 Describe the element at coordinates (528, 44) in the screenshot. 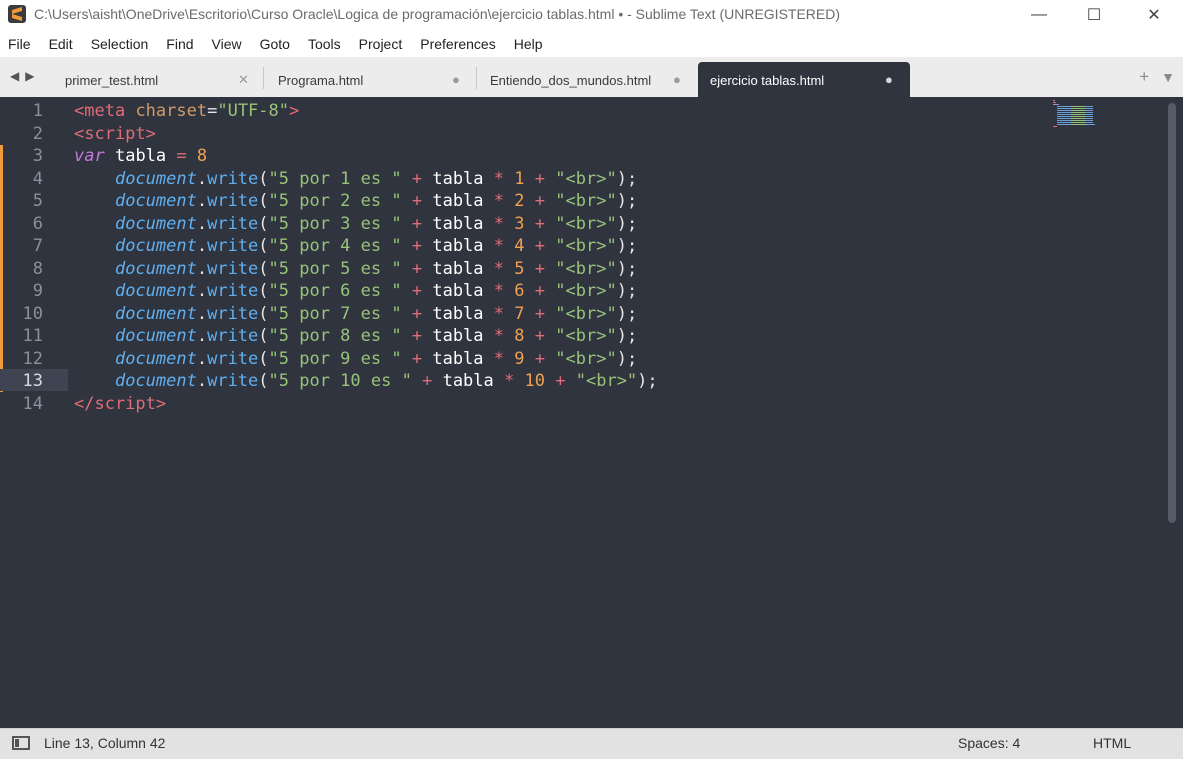

I see `menu-help: Help` at that location.